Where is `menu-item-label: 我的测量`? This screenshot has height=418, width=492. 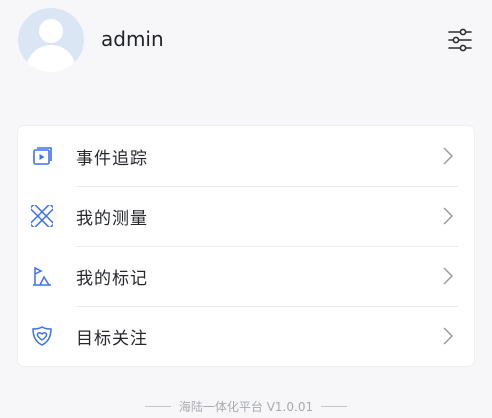
menu-item-label: 我的测量 is located at coordinates (112, 218).